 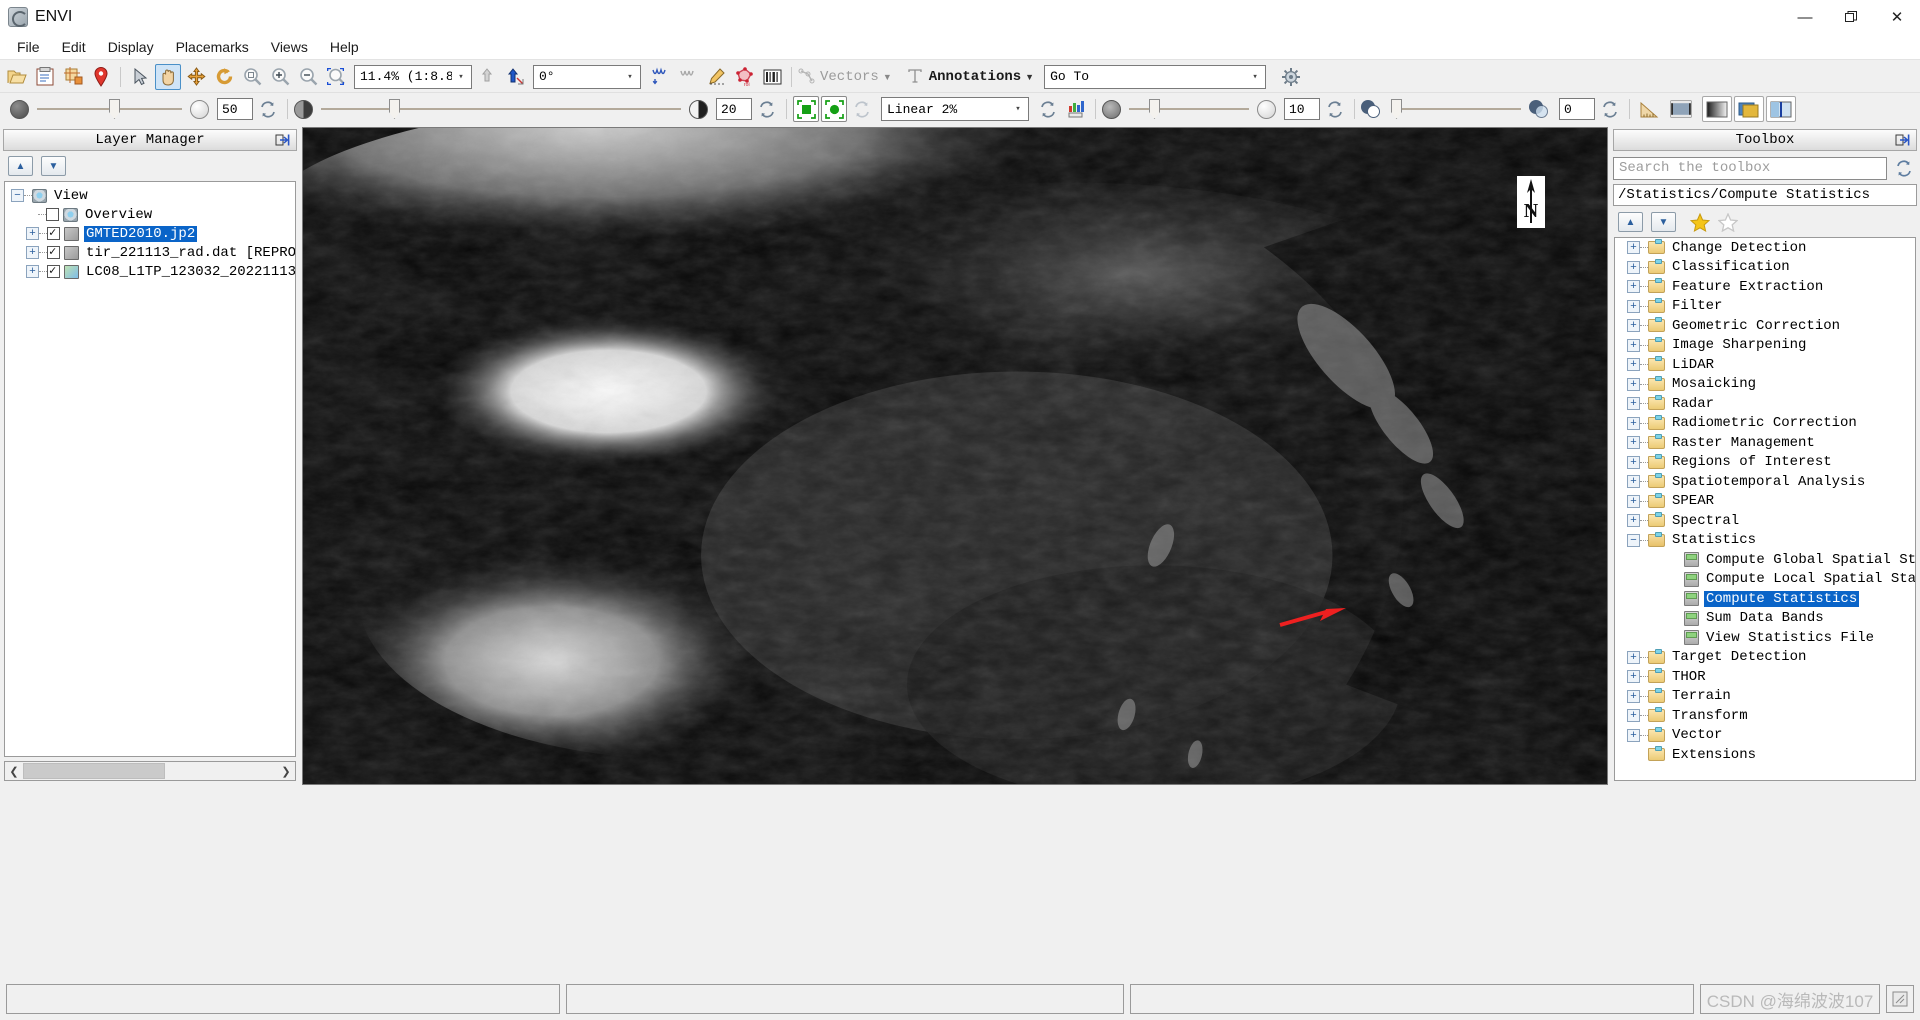 I want to click on brightness-slider, so click(x=109, y=109).